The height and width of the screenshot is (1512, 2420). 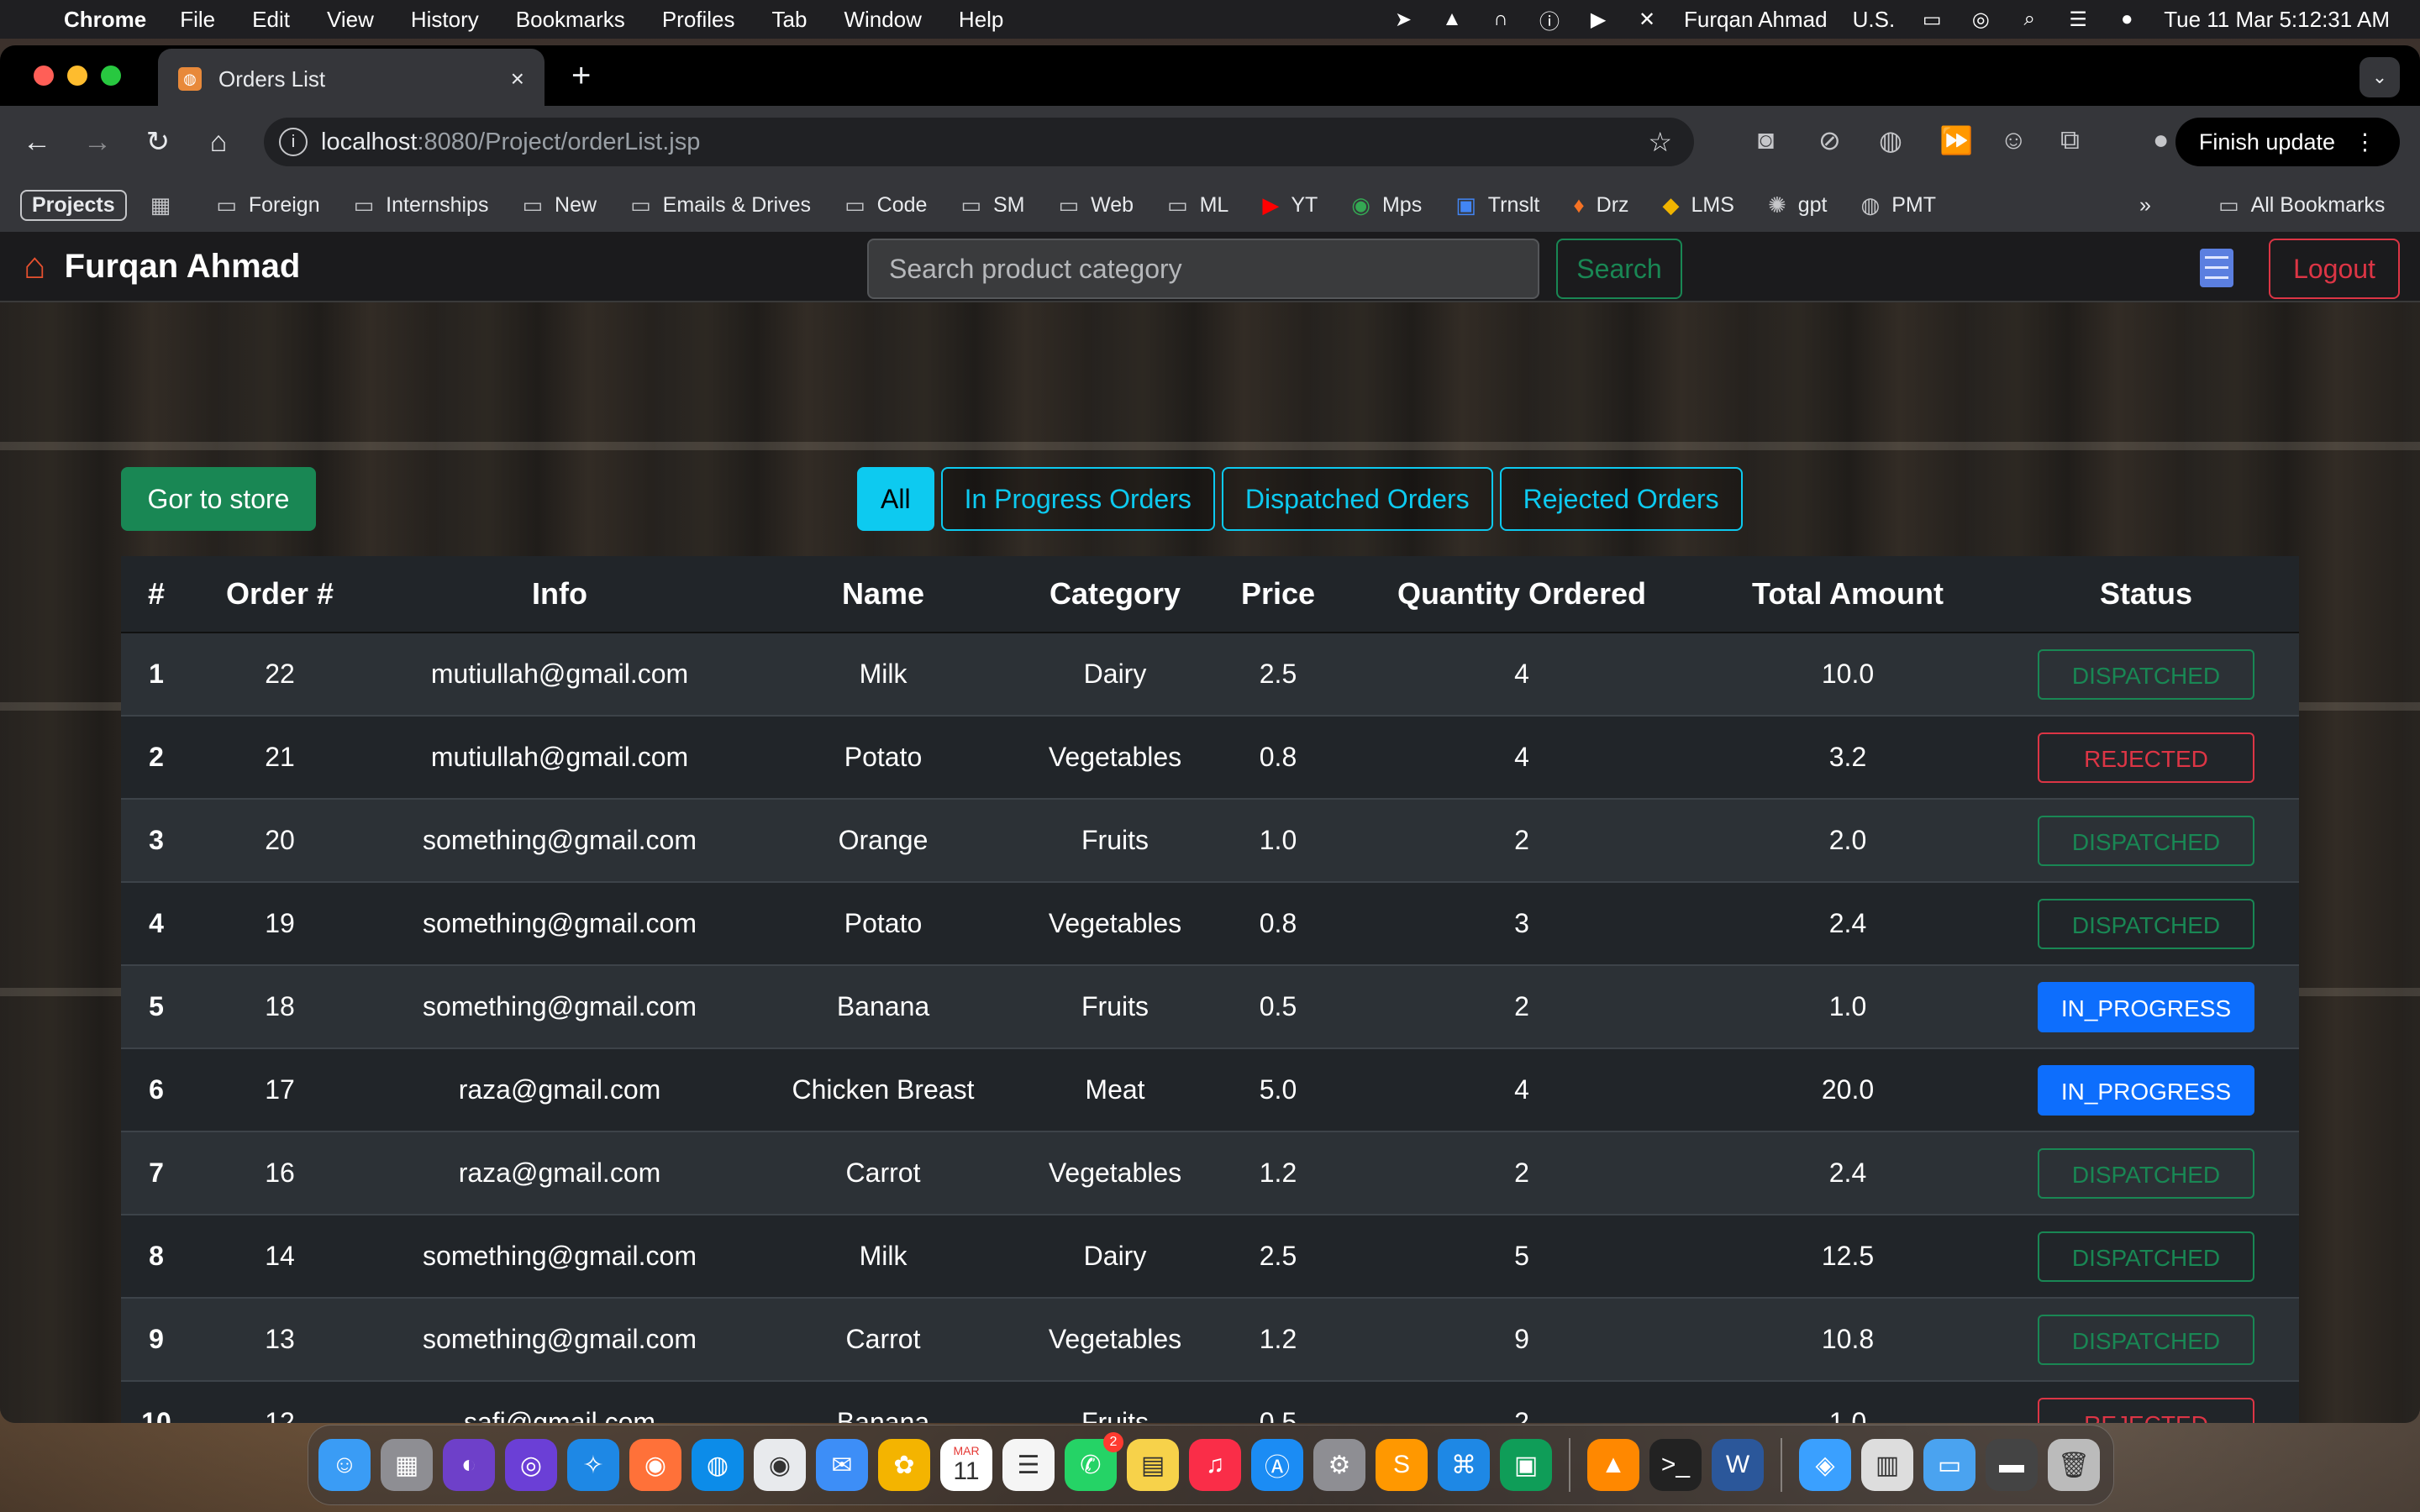 I want to click on filter-all-button: All, so click(x=896, y=499).